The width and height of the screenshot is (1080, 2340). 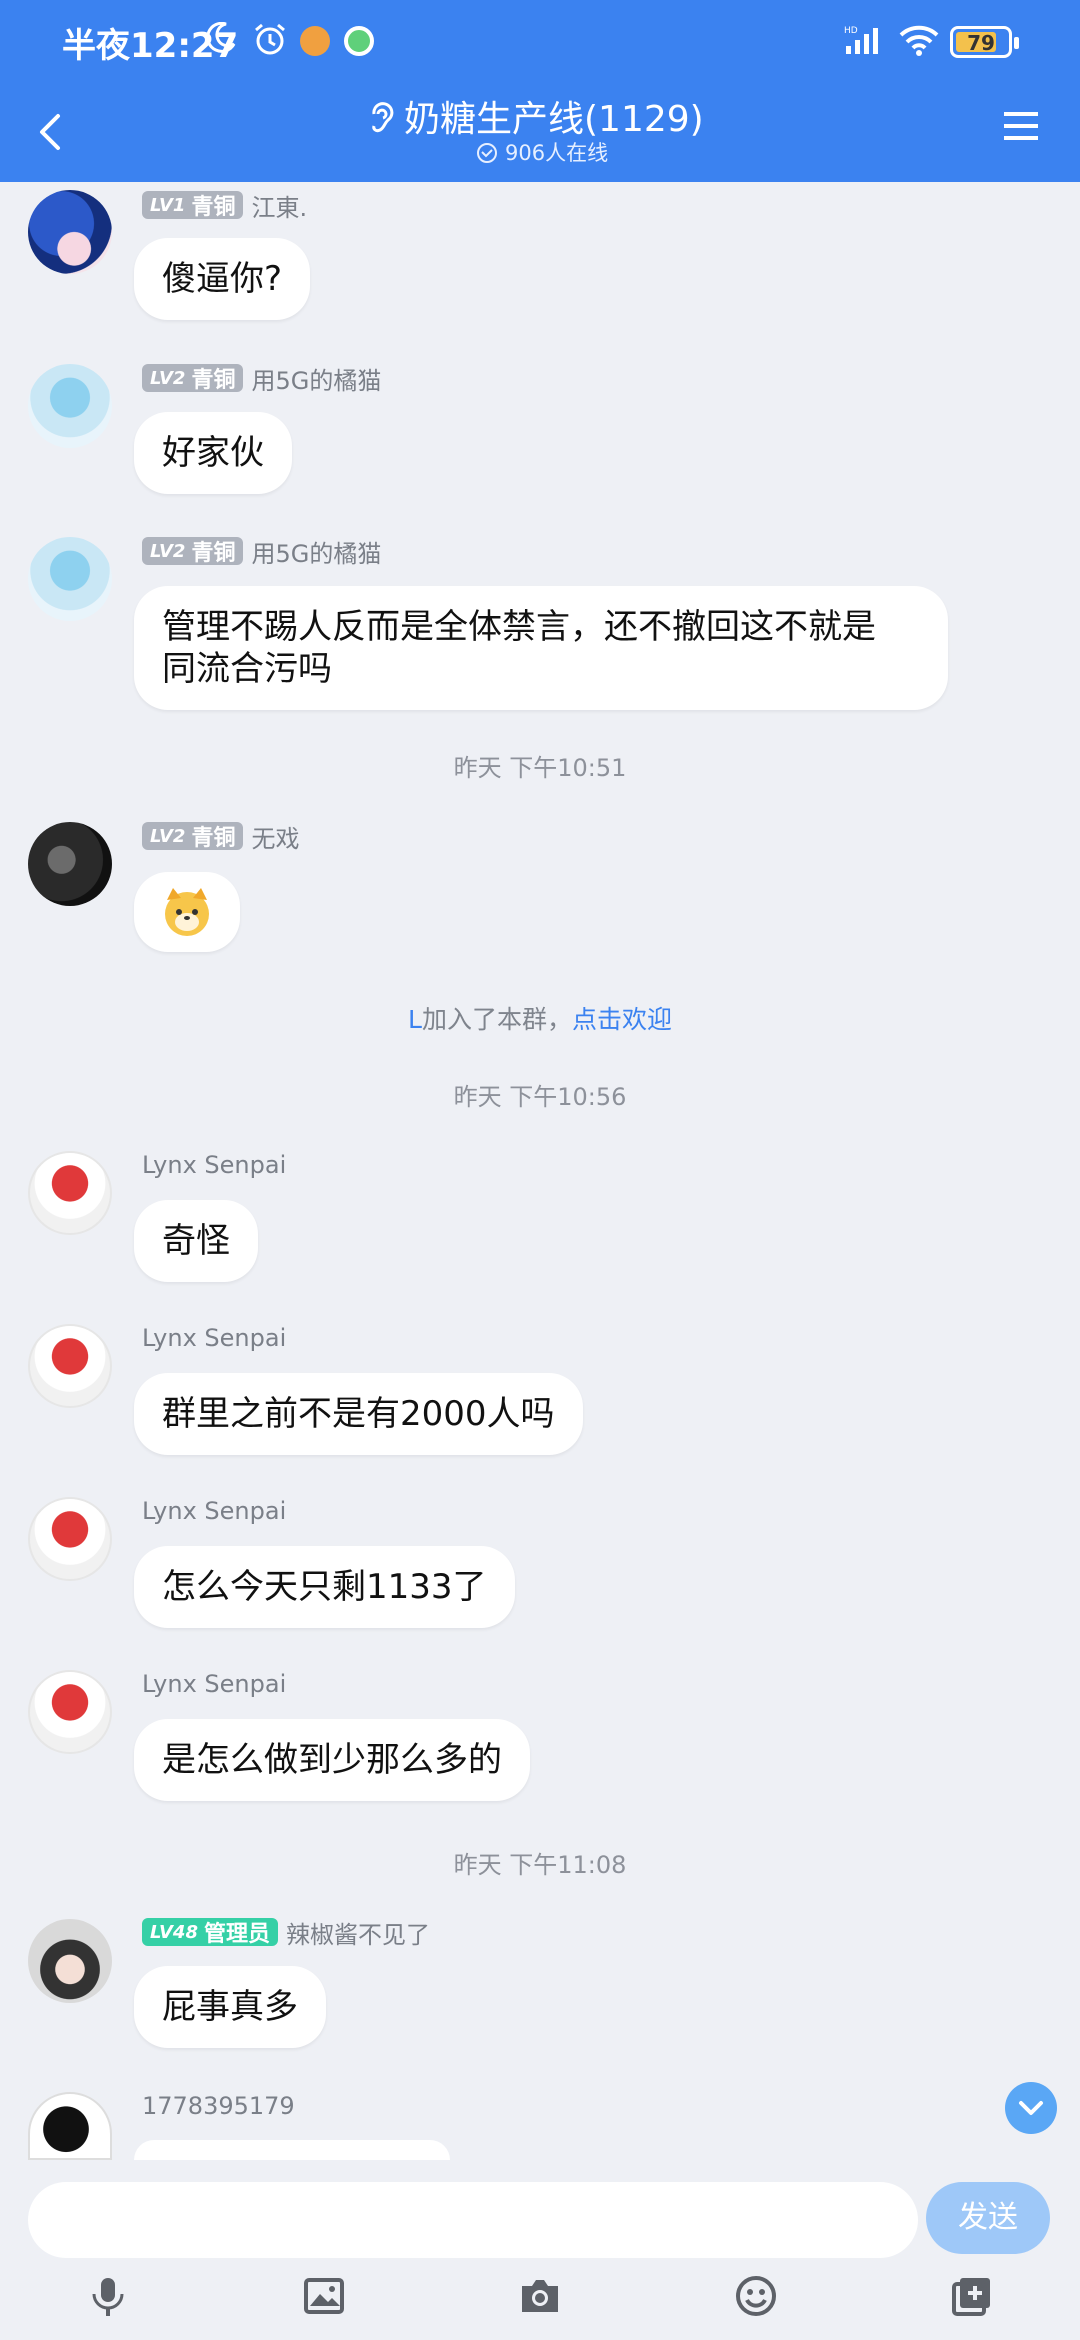 I want to click on signal-icon: HD, so click(x=861, y=40).